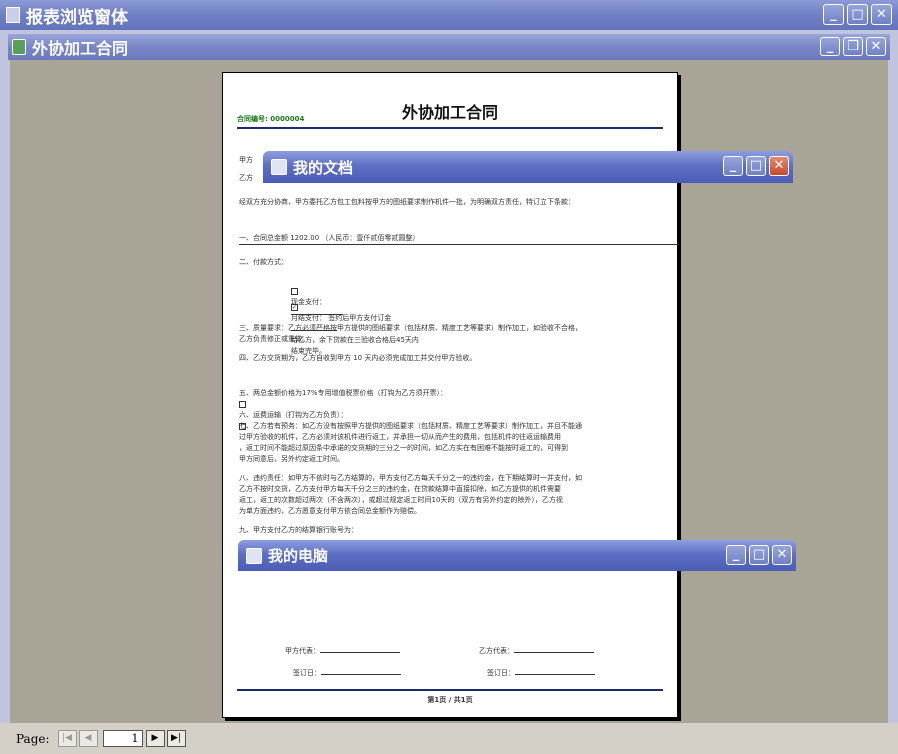 The image size is (898, 754). Describe the element at coordinates (830, 46) in the screenshot. I see `report-minimize-button: _` at that location.